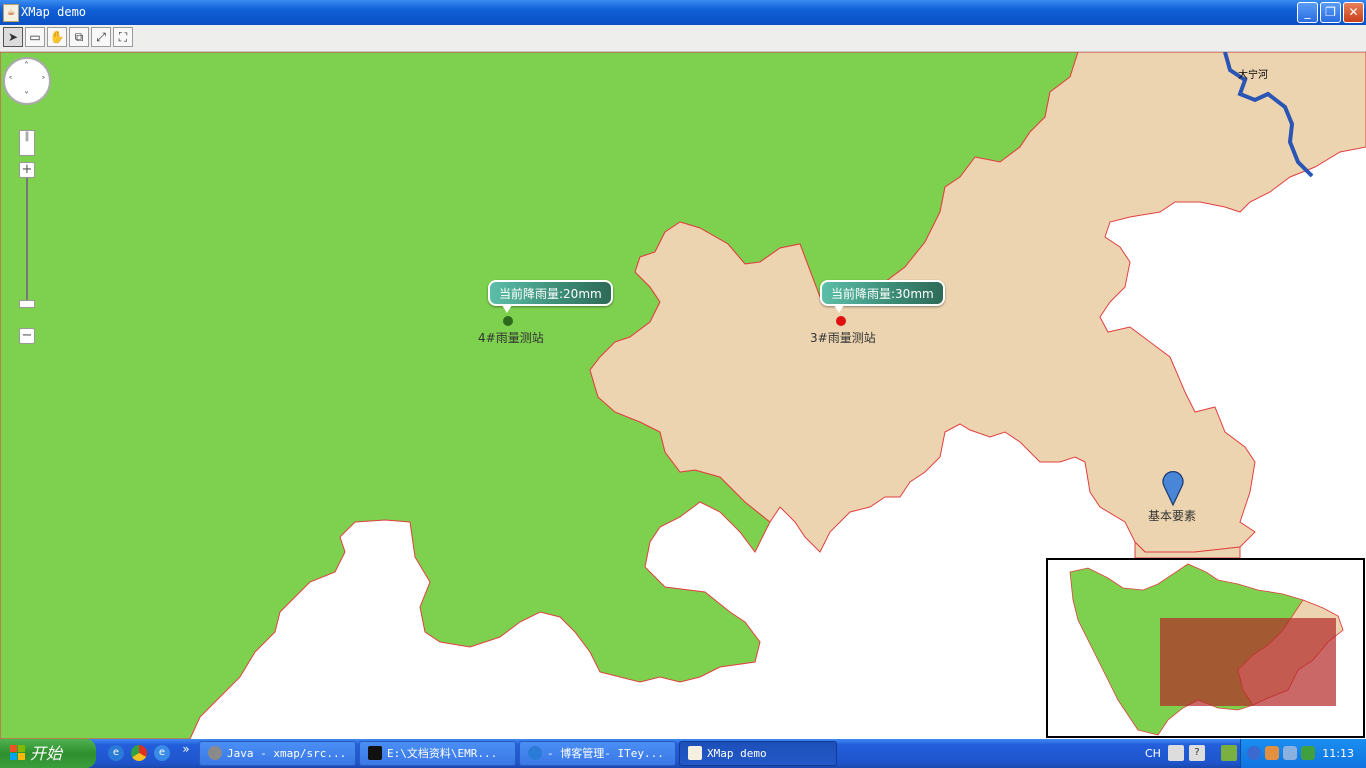 This screenshot has width=1366, height=768. I want to click on close-button: ✕, so click(1353, 12).